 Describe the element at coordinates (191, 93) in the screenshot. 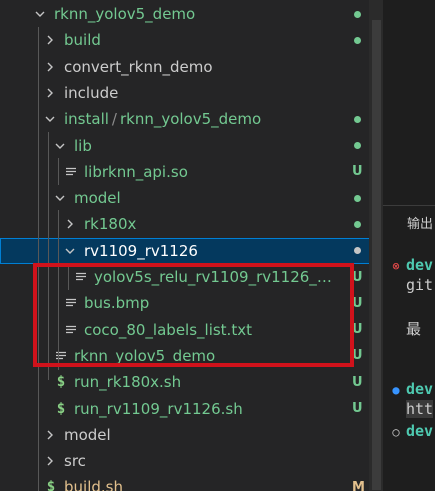

I see `tree-folder-include: include` at that location.